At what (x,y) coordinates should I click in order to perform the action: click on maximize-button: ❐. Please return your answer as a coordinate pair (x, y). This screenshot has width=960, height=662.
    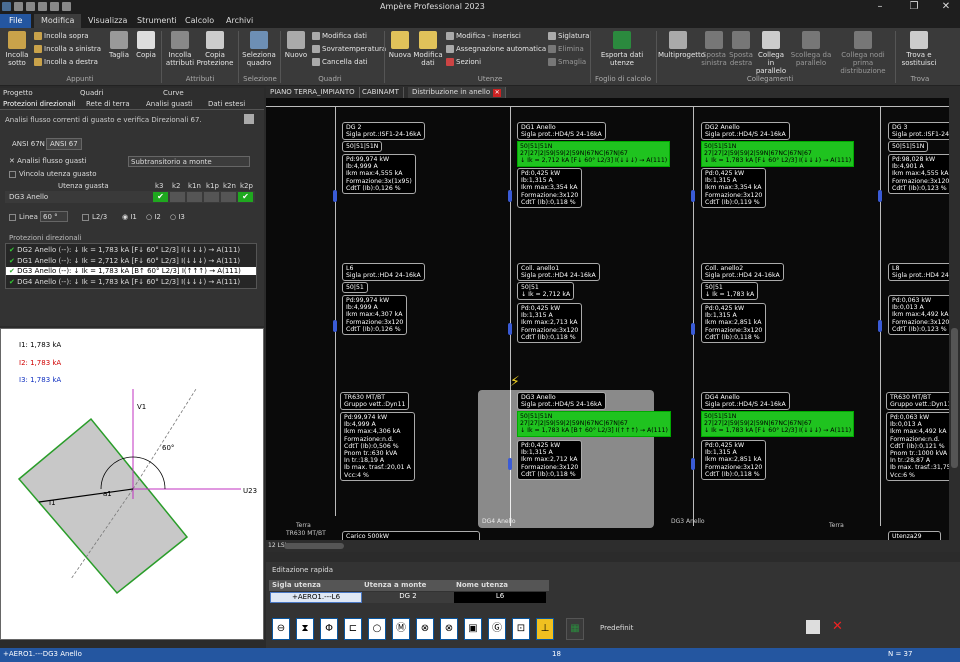
    Looking at the image, I should click on (914, 6).